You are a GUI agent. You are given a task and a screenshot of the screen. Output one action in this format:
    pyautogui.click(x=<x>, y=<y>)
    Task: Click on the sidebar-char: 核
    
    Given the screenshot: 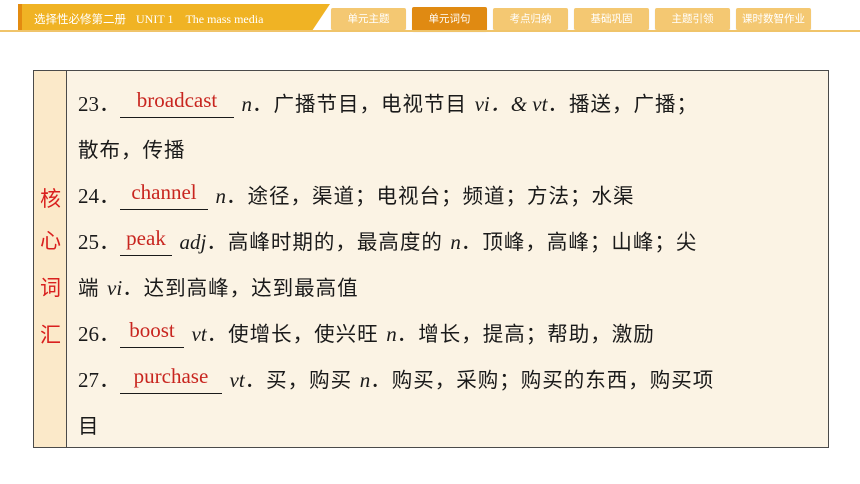 What is the action you would take?
    pyautogui.click(x=50, y=199)
    